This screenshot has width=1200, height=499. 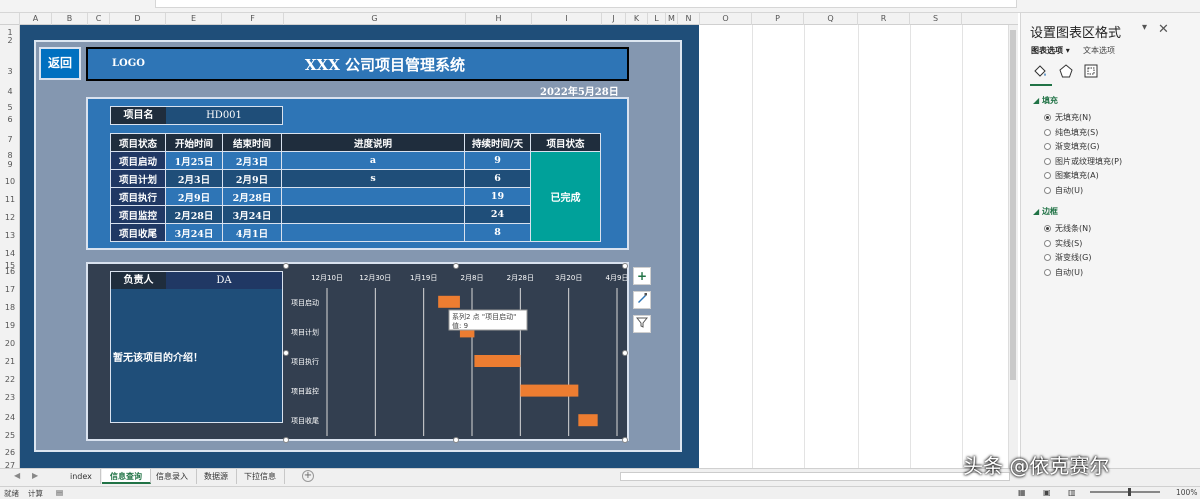 What do you see at coordinates (1129, 492) in the screenshot?
I see `zoom-slider-thumb` at bounding box center [1129, 492].